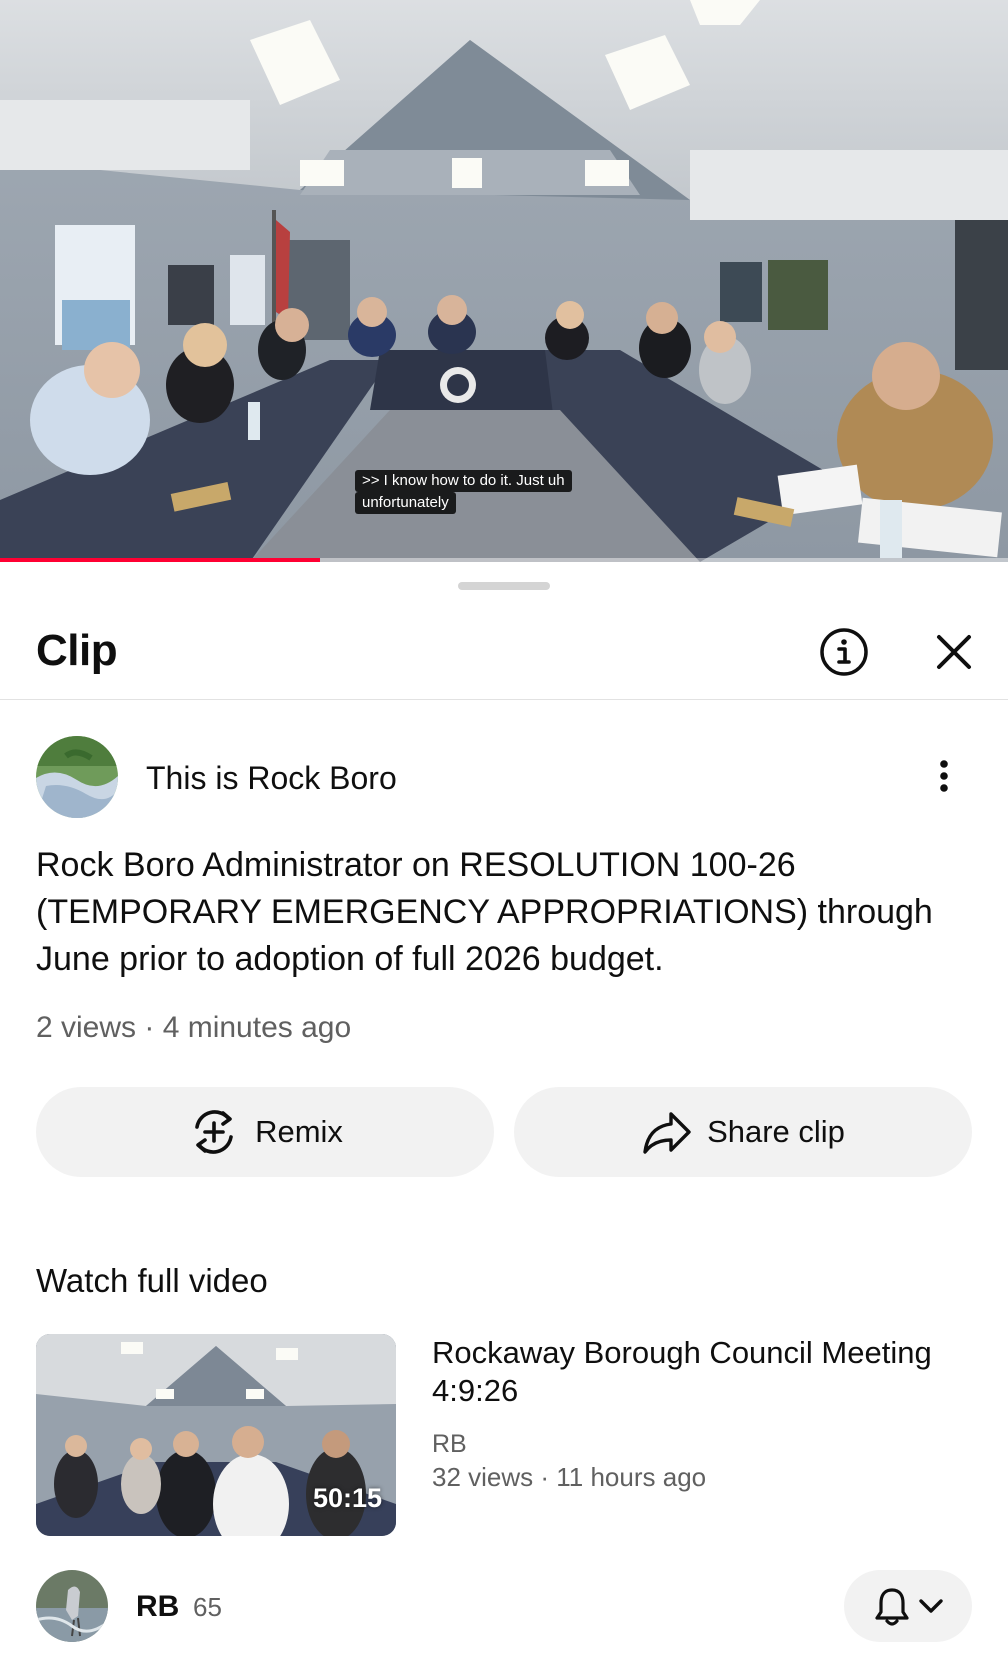 Image resolution: width=1008 pixels, height=1680 pixels. Describe the element at coordinates (944, 776) in the screenshot. I see `more-vertical-icon` at that location.